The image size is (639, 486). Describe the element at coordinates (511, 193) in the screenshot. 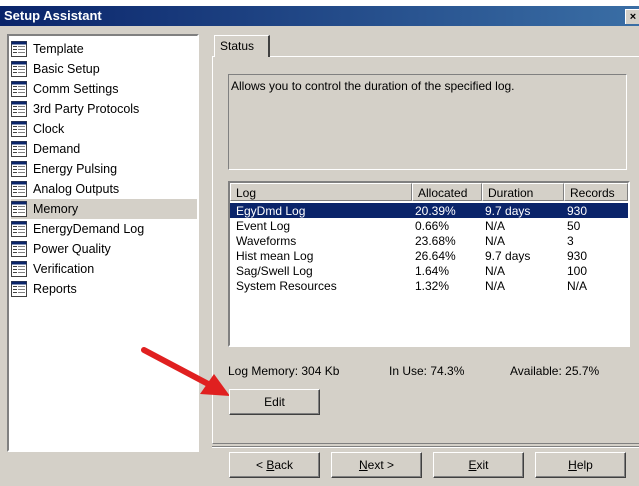

I see `column-header-label: Duration` at that location.